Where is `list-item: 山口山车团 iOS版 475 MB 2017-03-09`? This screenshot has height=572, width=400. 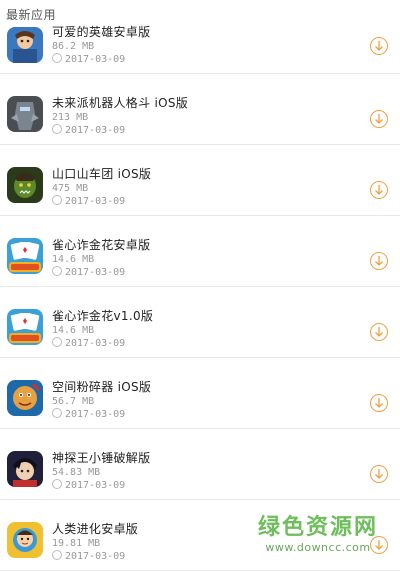 list-item: 山口山车团 iOS版 475 MB 2017-03-09 is located at coordinates (200, 180).